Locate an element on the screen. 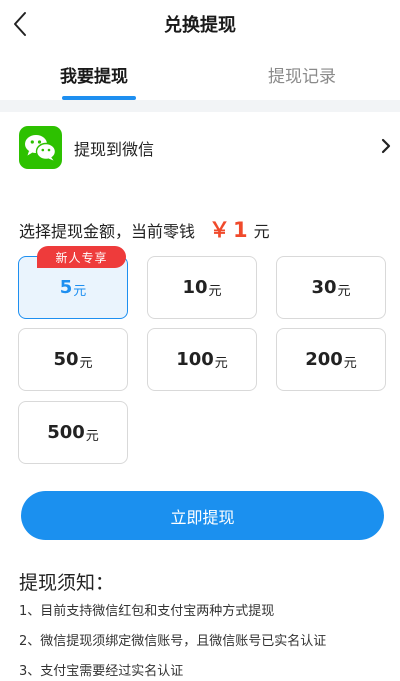  amount-option-500: 500 元 is located at coordinates (73, 432).